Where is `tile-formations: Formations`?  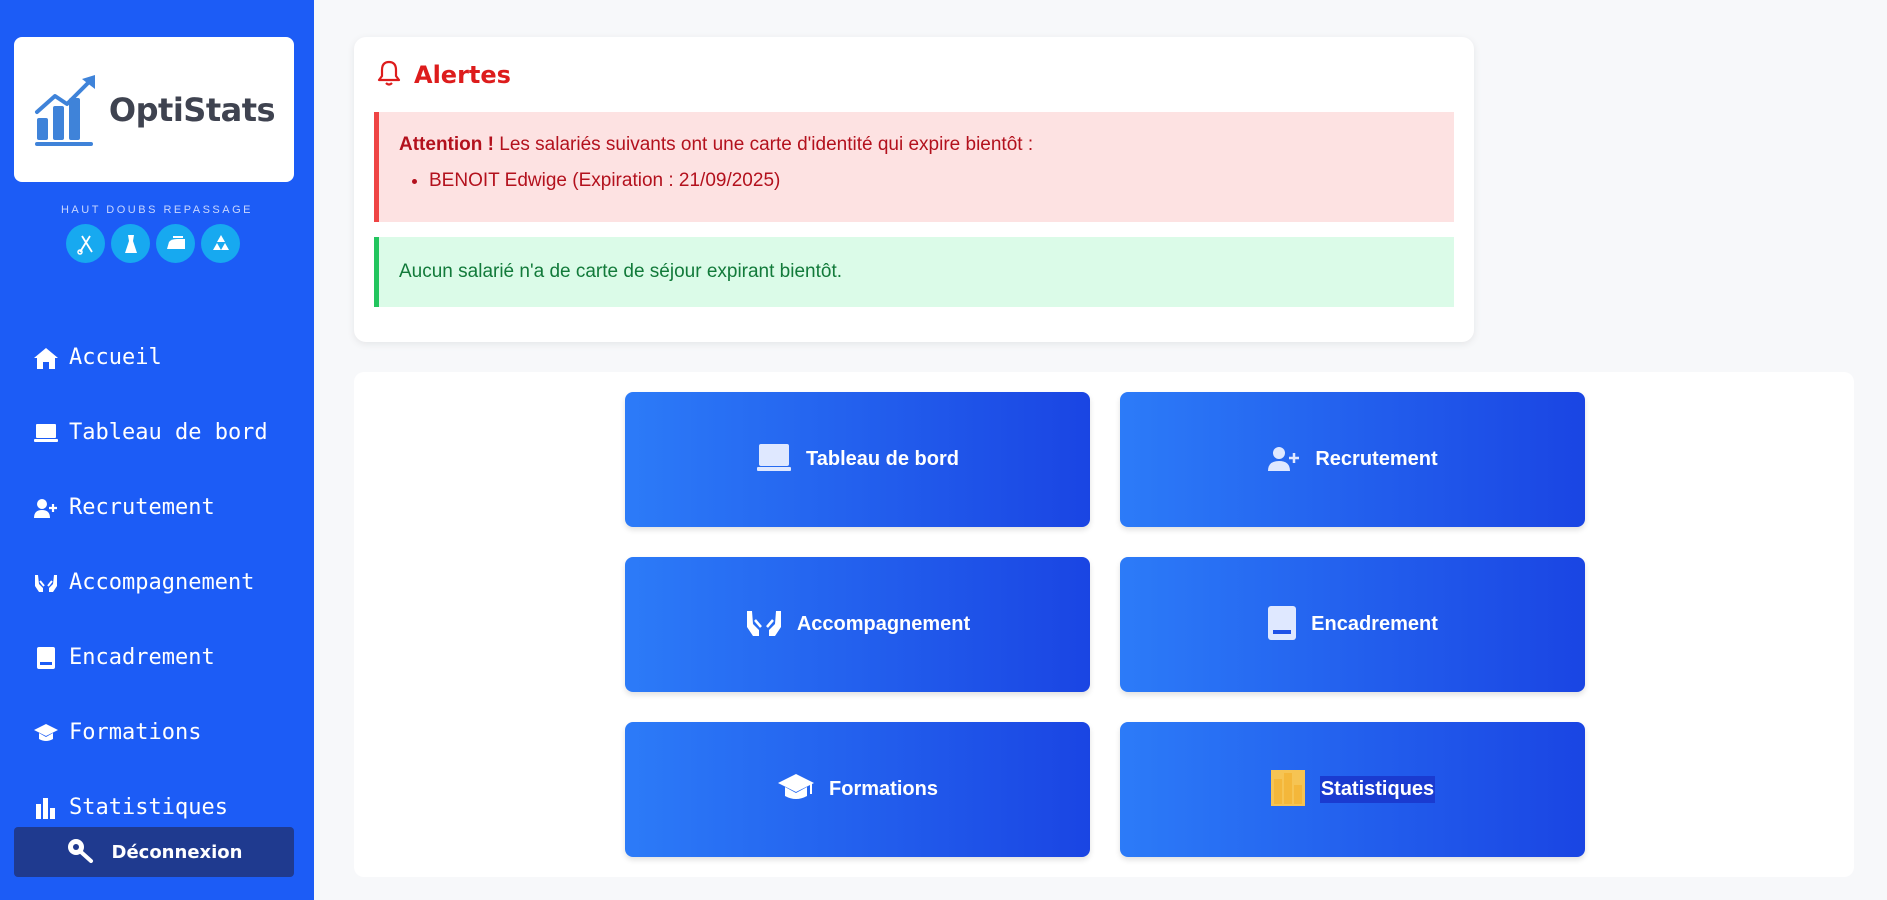 tile-formations: Formations is located at coordinates (857, 789).